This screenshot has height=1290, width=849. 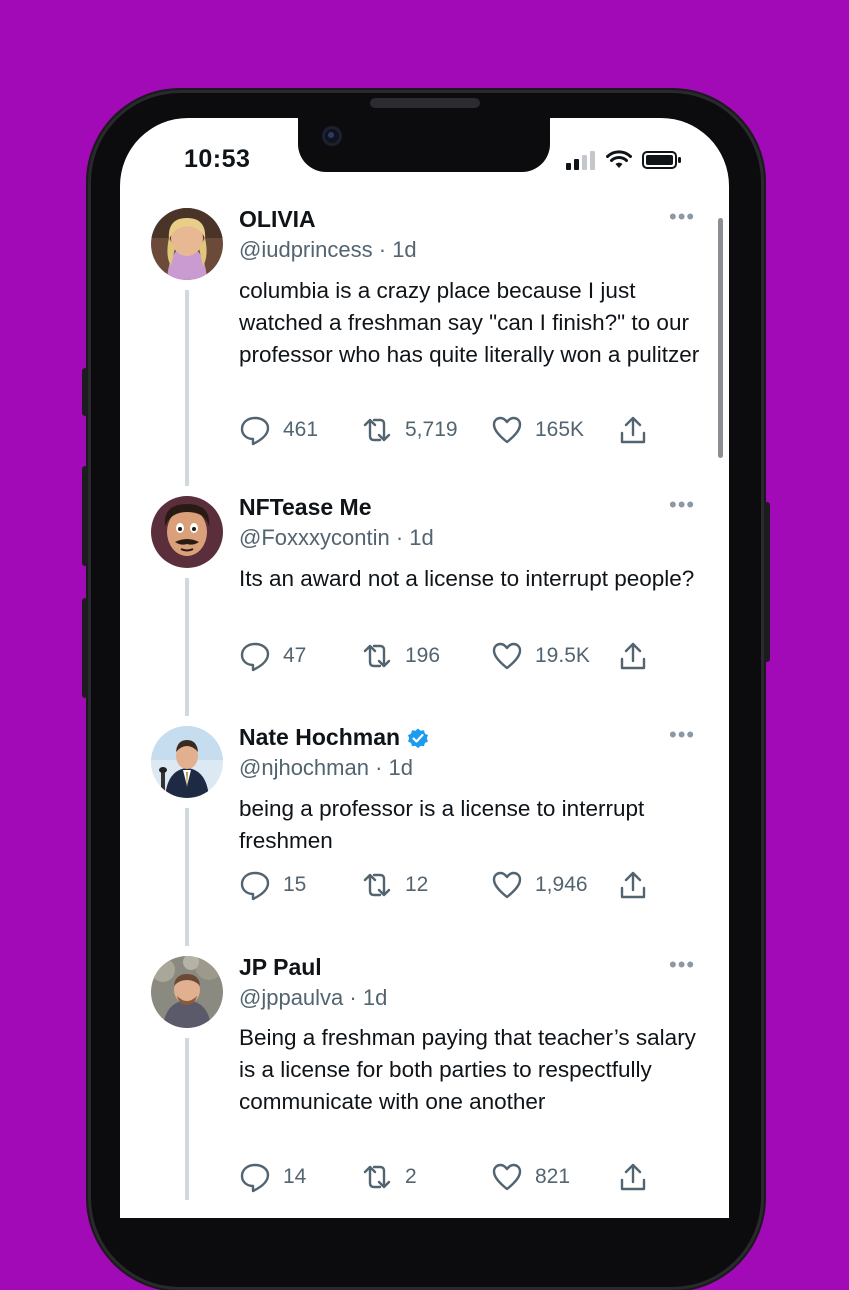 What do you see at coordinates (431, 429) in the screenshot?
I see `retweet-count: 5,719` at bounding box center [431, 429].